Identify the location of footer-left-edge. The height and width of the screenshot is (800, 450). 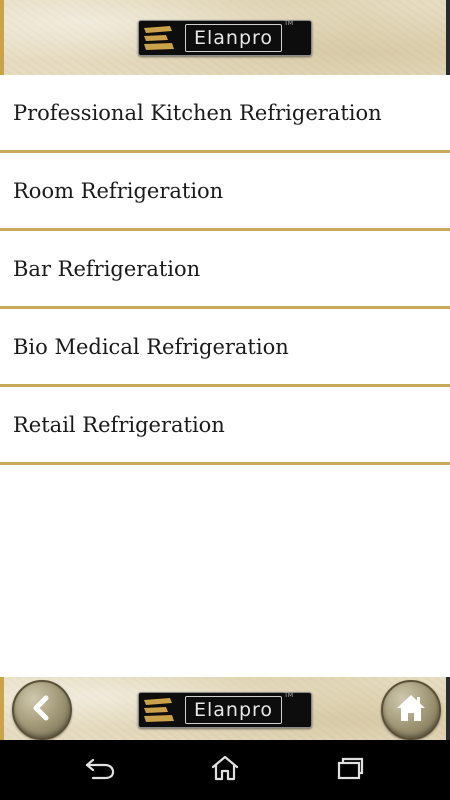
(2, 708).